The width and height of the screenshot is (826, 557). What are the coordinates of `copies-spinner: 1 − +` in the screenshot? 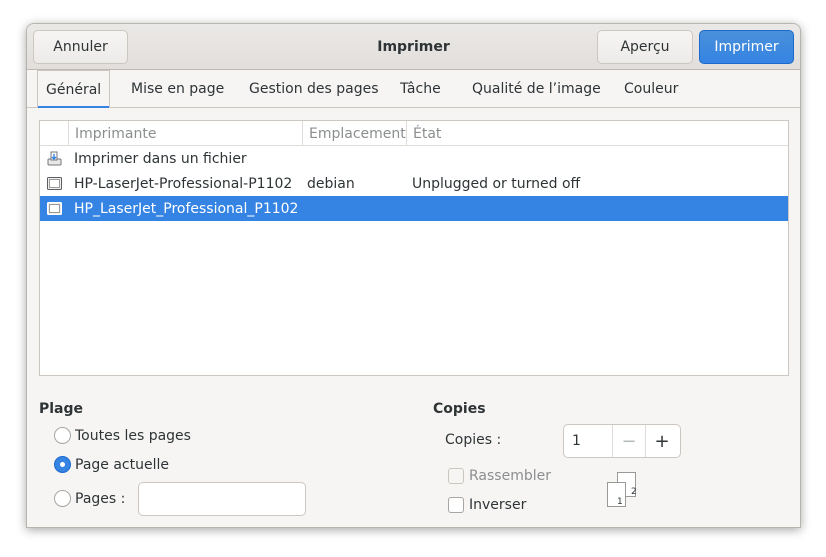 It's located at (622, 441).